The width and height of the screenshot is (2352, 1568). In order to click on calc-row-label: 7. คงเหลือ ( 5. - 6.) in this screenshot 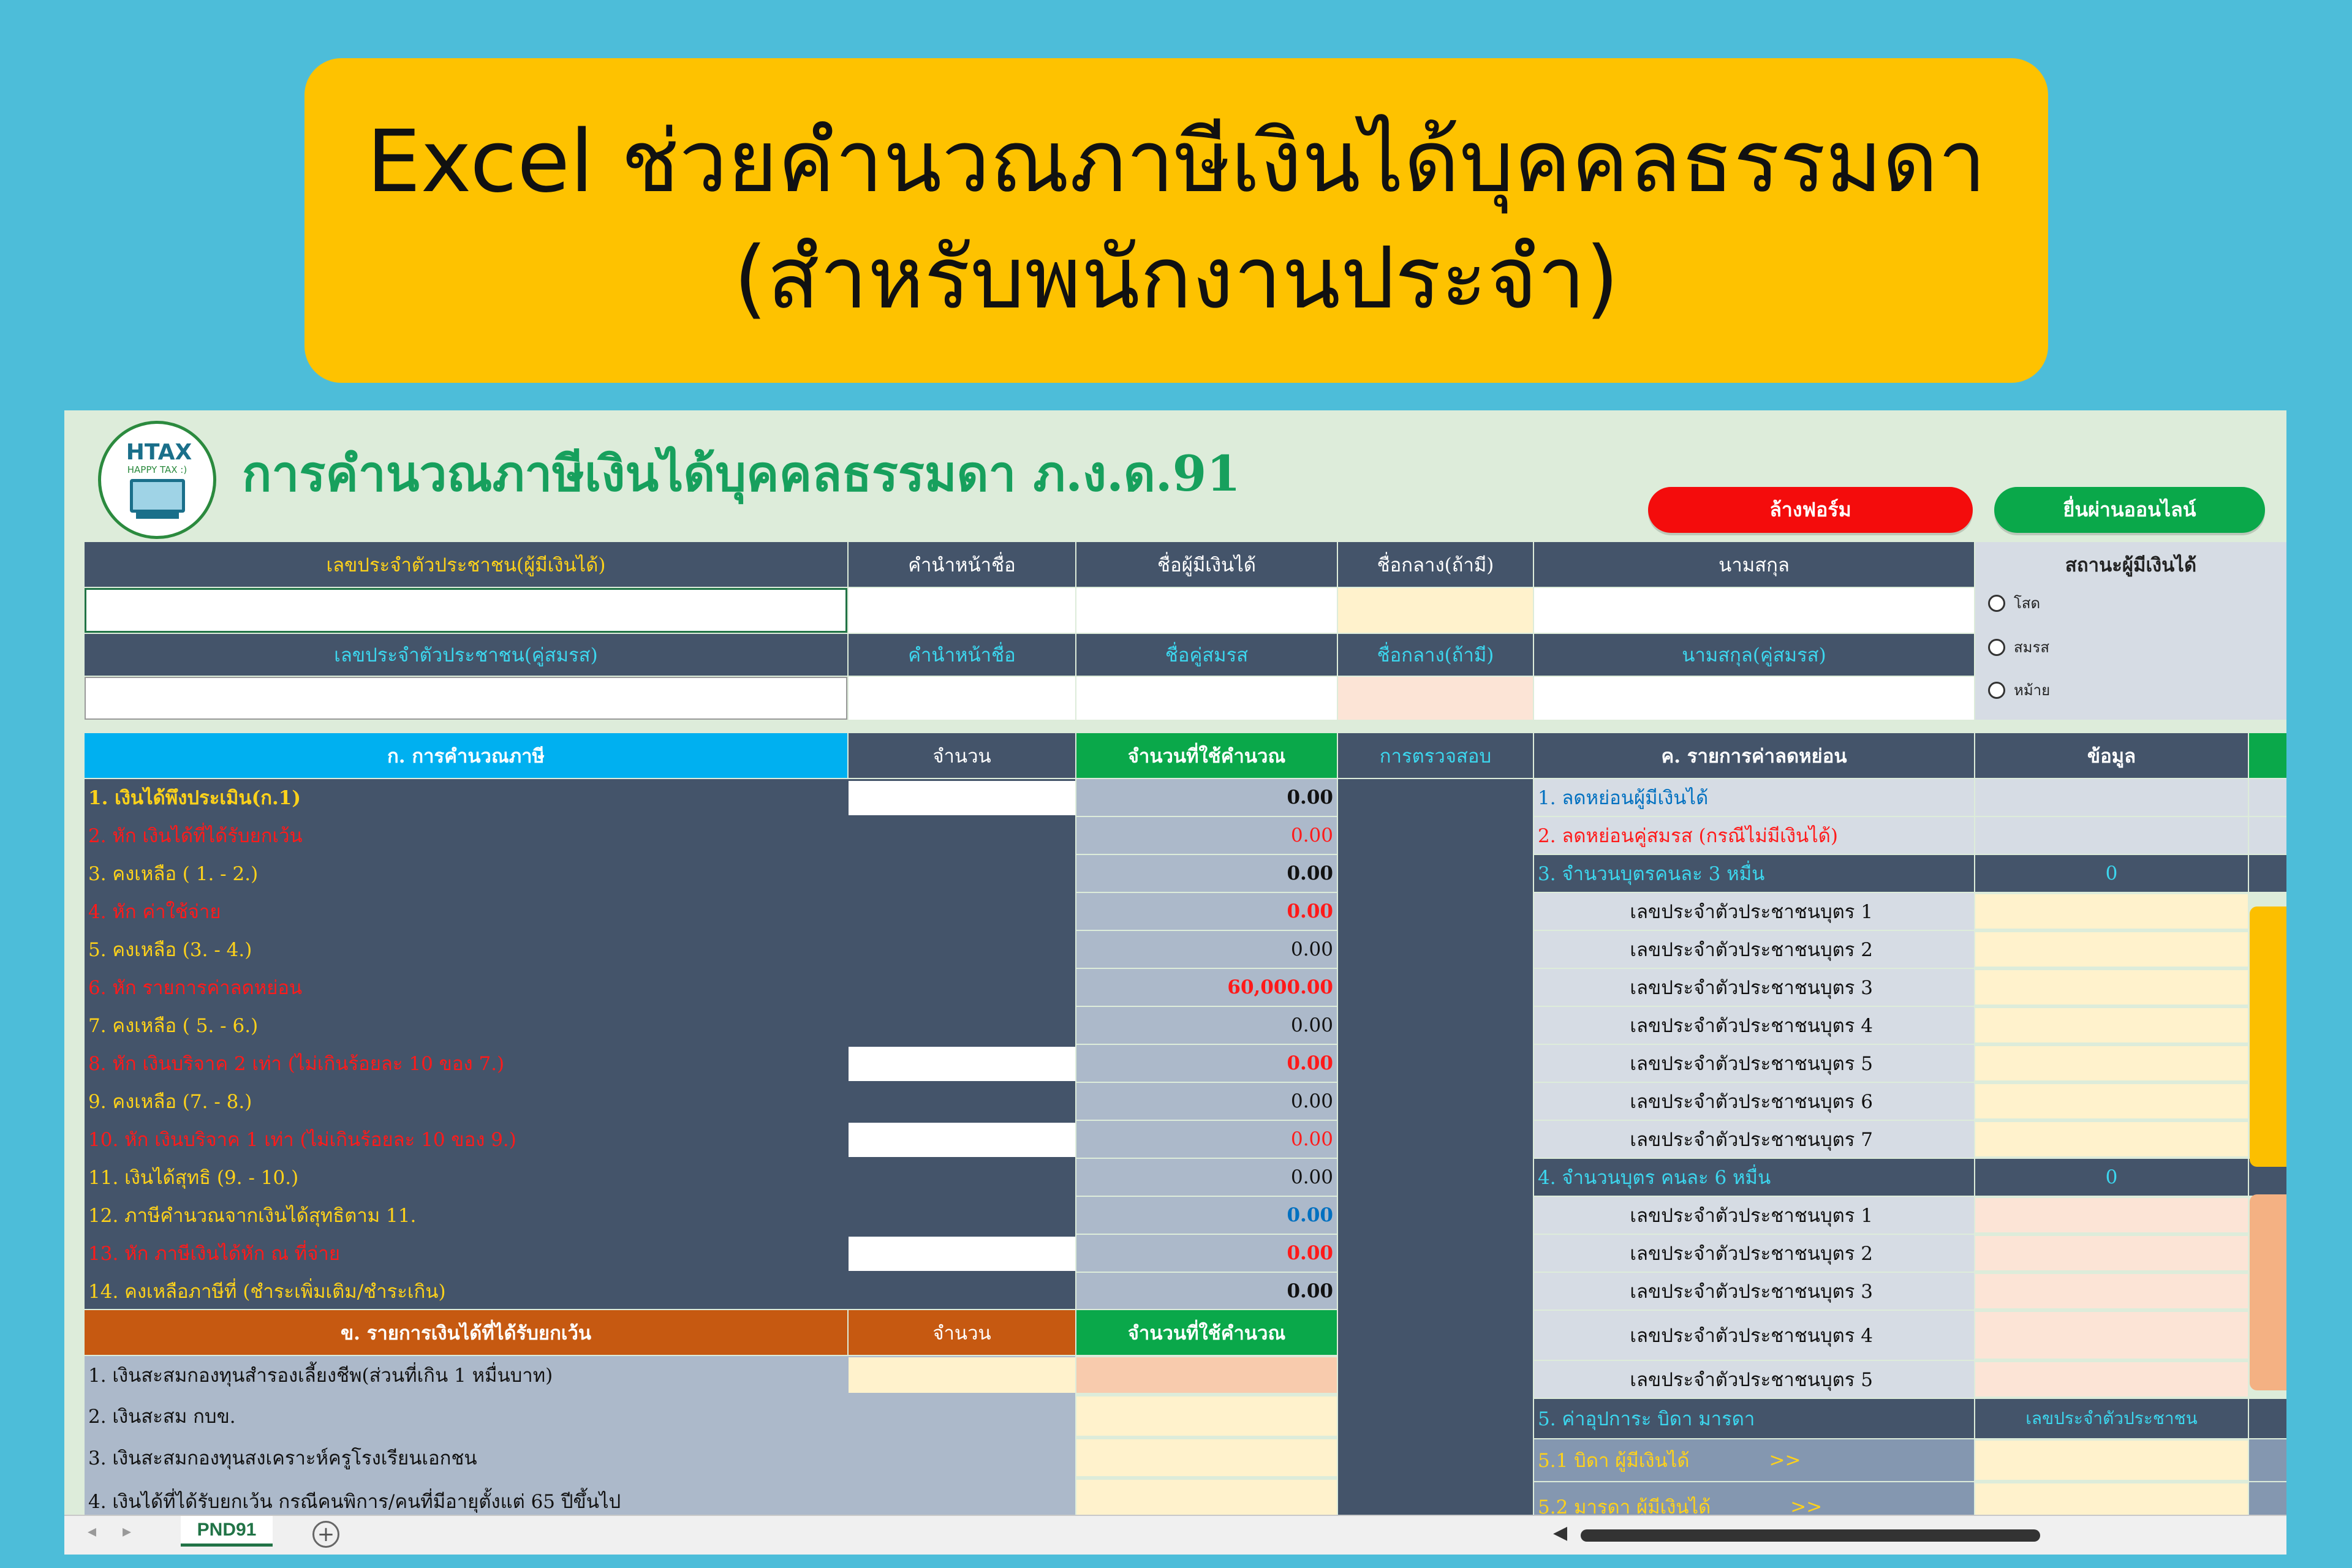, I will do `click(173, 1026)`.